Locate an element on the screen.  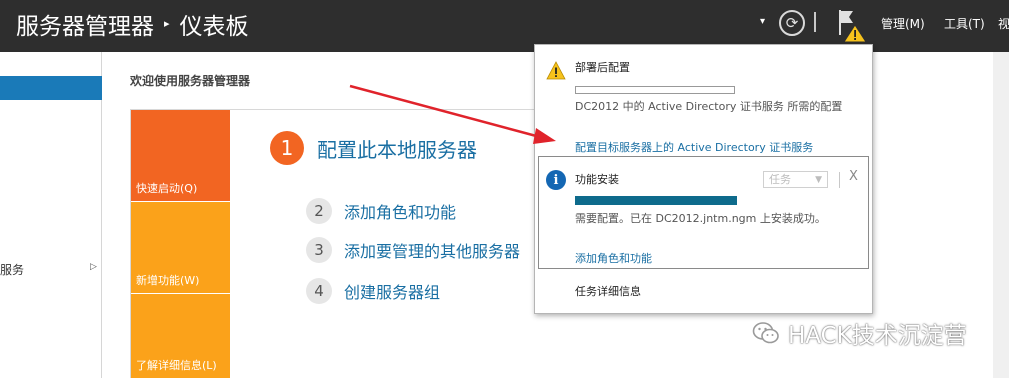
step-number: 2 is located at coordinates (319, 211).